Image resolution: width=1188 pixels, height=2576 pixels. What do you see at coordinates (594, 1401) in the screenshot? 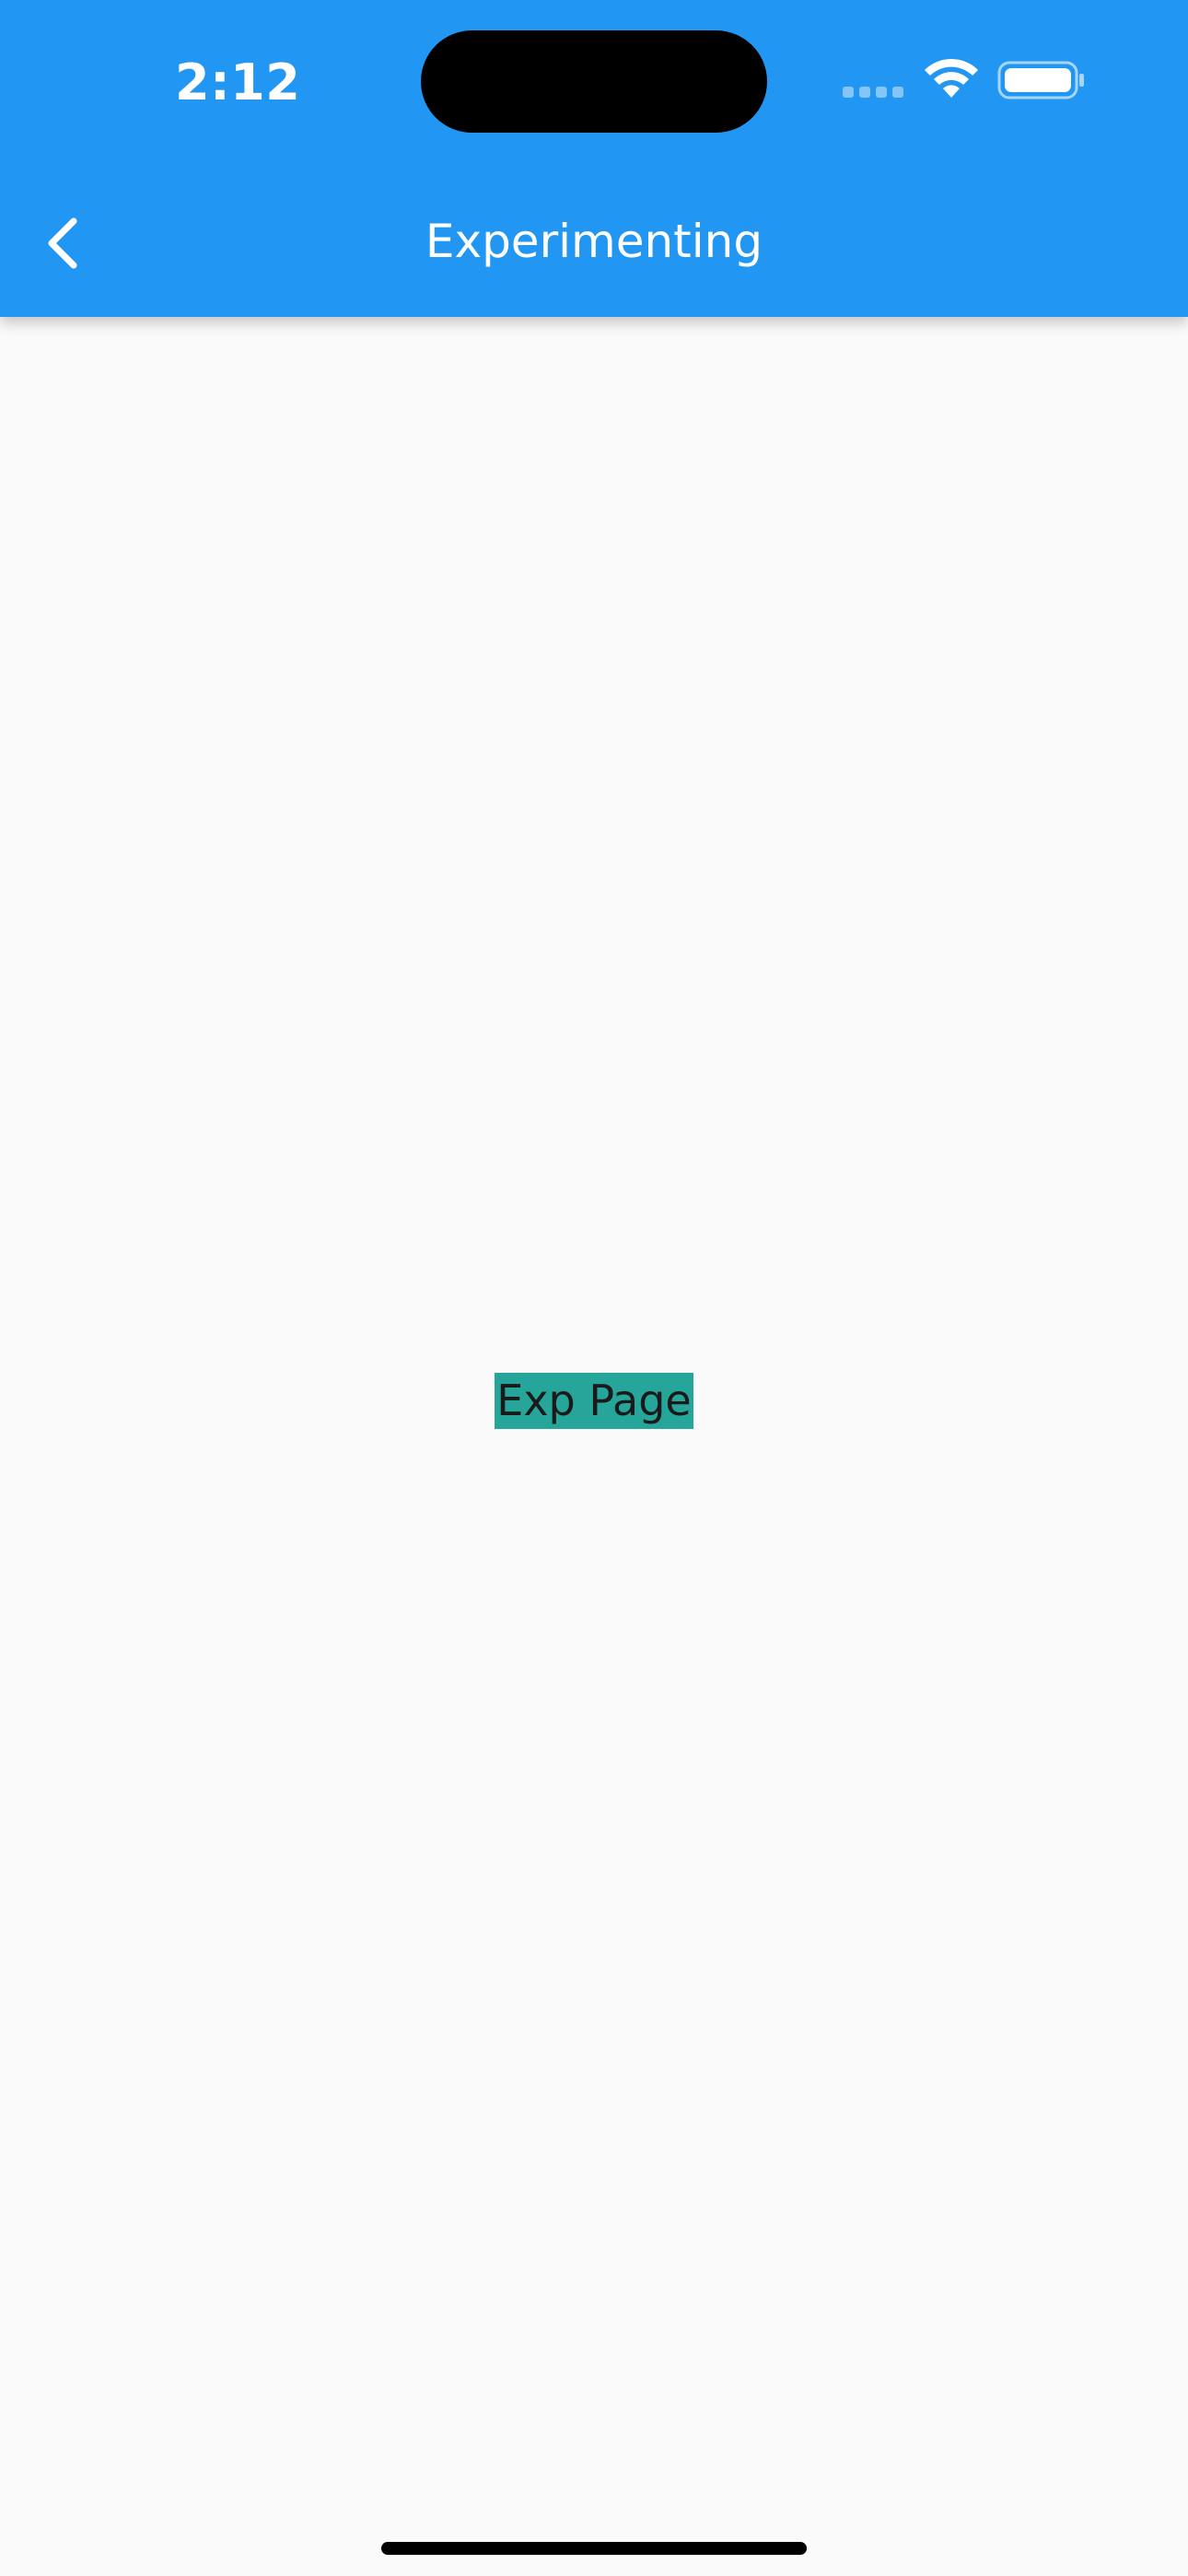
I see `exp-page-label: Exp Page` at bounding box center [594, 1401].